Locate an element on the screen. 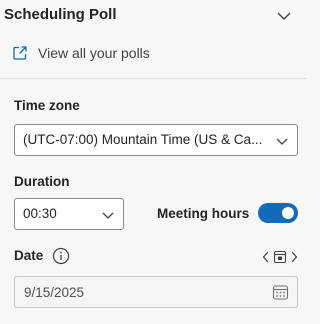 The height and width of the screenshot is (324, 320). meeting-hours-label: Meeting hours is located at coordinates (203, 213).